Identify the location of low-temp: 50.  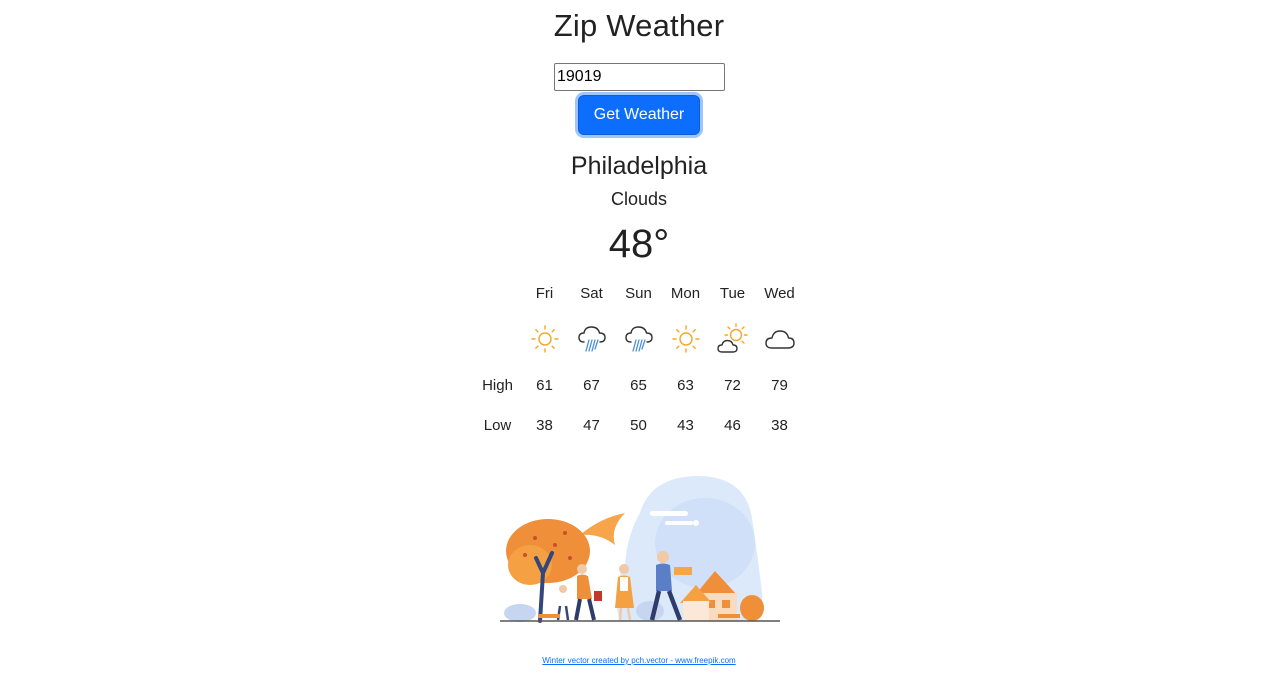
(638, 425).